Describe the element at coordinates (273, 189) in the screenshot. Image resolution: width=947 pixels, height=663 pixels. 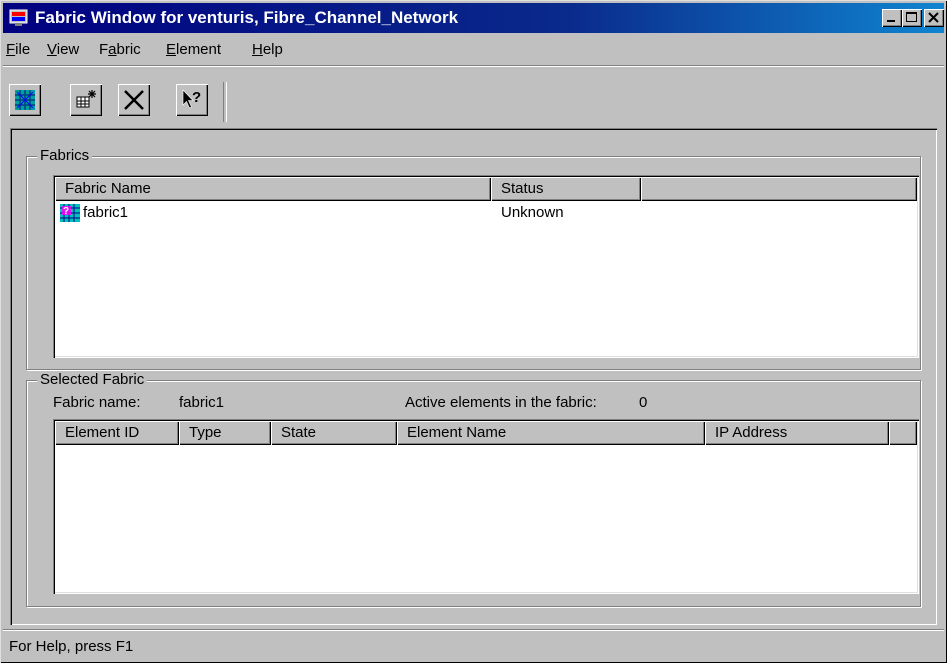
I see `column-header-fabric-name: Fabric Name` at that location.